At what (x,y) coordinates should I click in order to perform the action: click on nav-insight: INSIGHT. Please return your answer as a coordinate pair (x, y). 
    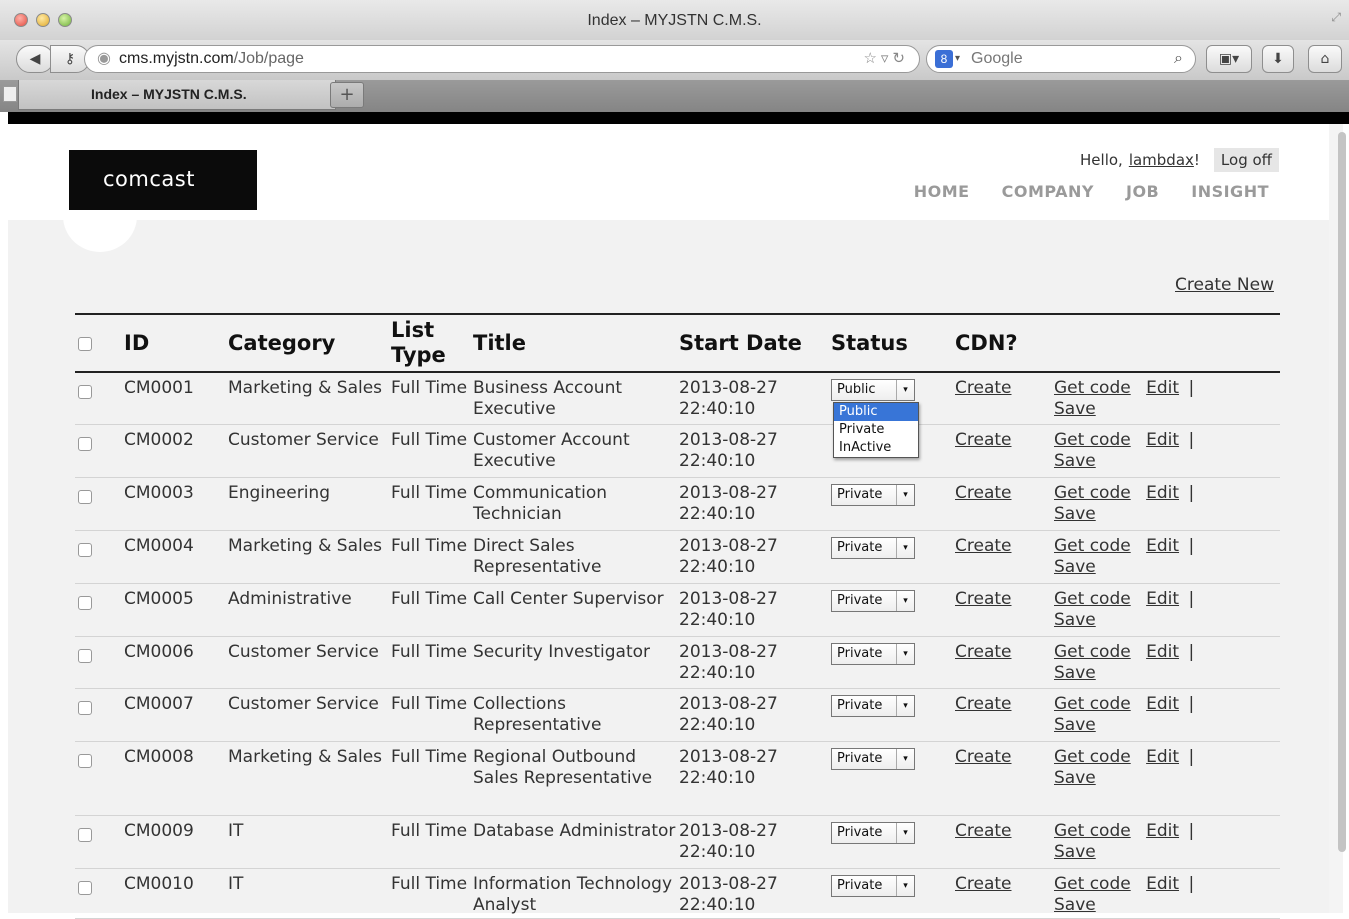
    Looking at the image, I should click on (1230, 191).